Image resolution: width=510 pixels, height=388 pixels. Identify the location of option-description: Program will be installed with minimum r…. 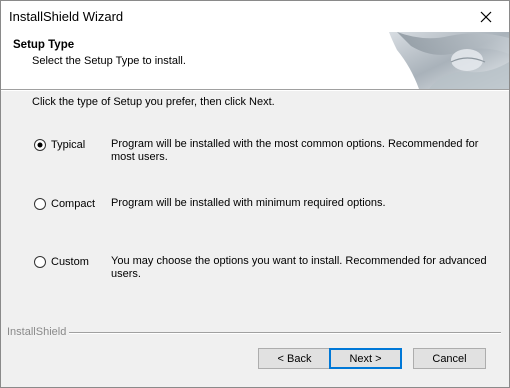
(248, 203).